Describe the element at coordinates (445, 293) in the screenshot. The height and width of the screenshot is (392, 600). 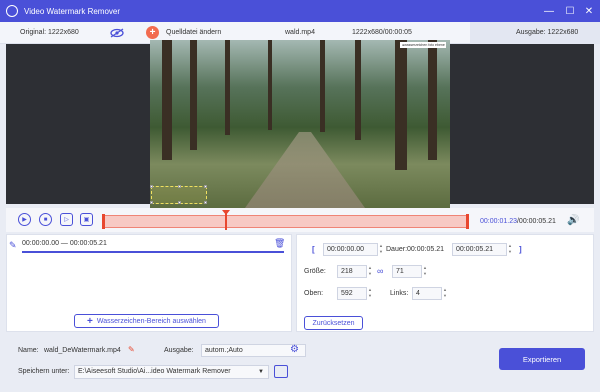
I see `left-stepper: ▲ ▼` at that location.